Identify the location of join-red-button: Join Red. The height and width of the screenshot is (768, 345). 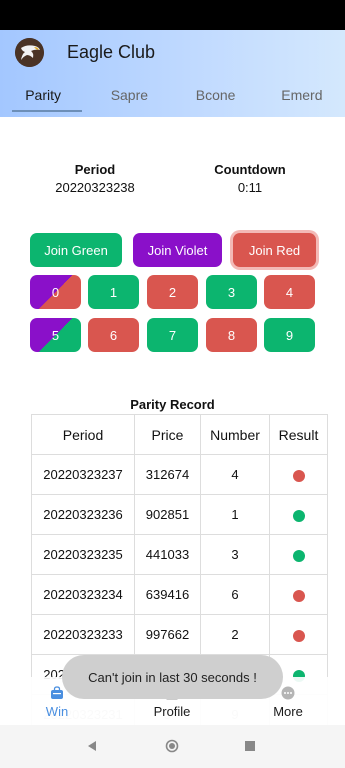
(274, 250).